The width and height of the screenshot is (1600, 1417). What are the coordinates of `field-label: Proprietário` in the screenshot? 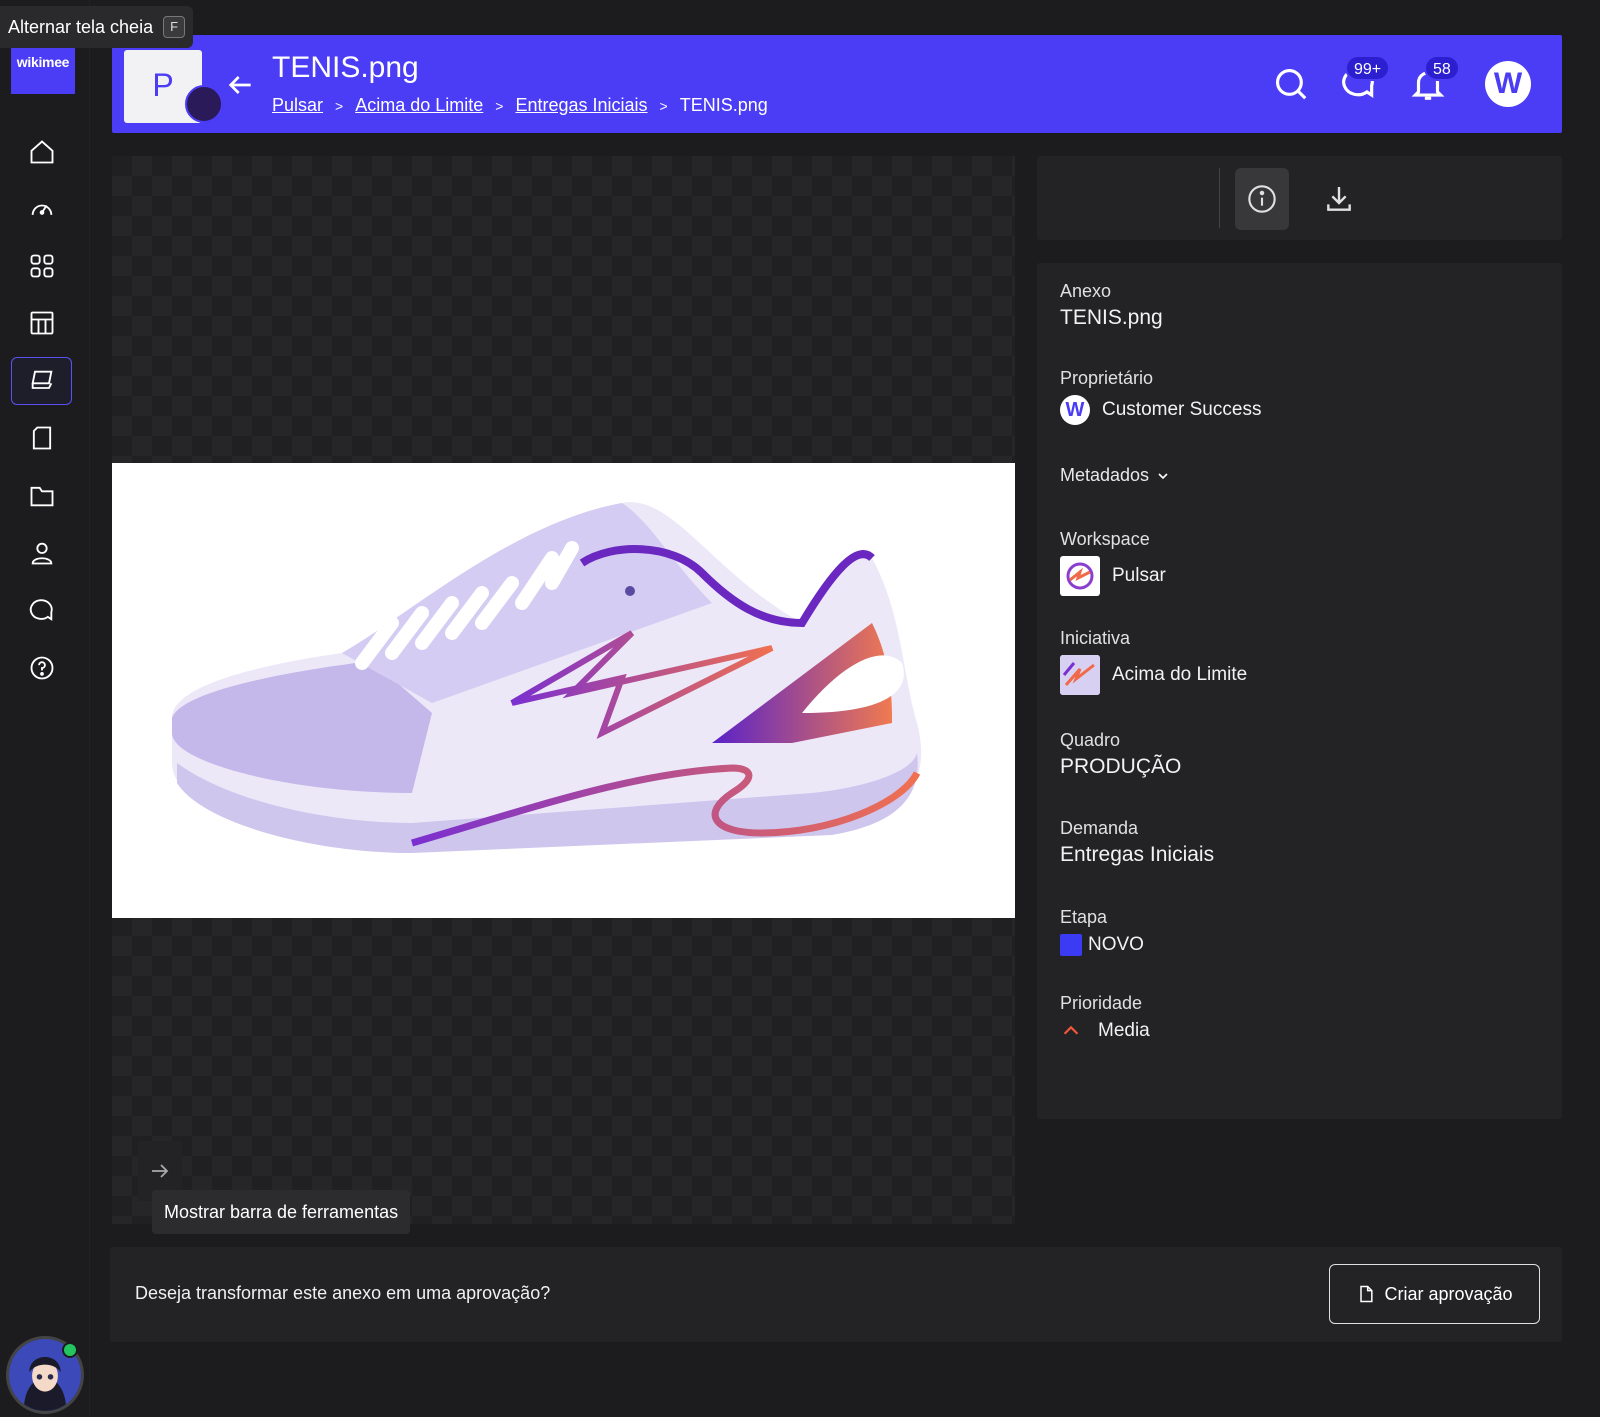 It's located at (1107, 378).